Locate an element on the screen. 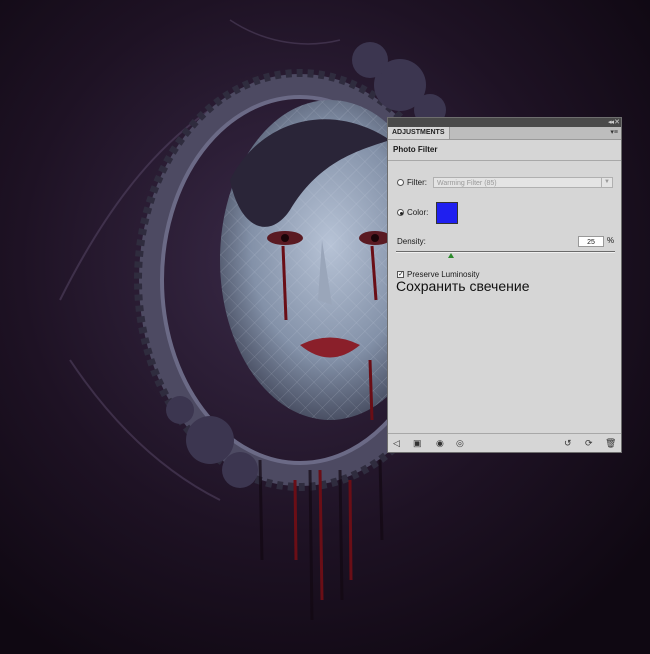 The width and height of the screenshot is (650, 654). filter-label: Filter: is located at coordinates (417, 182).